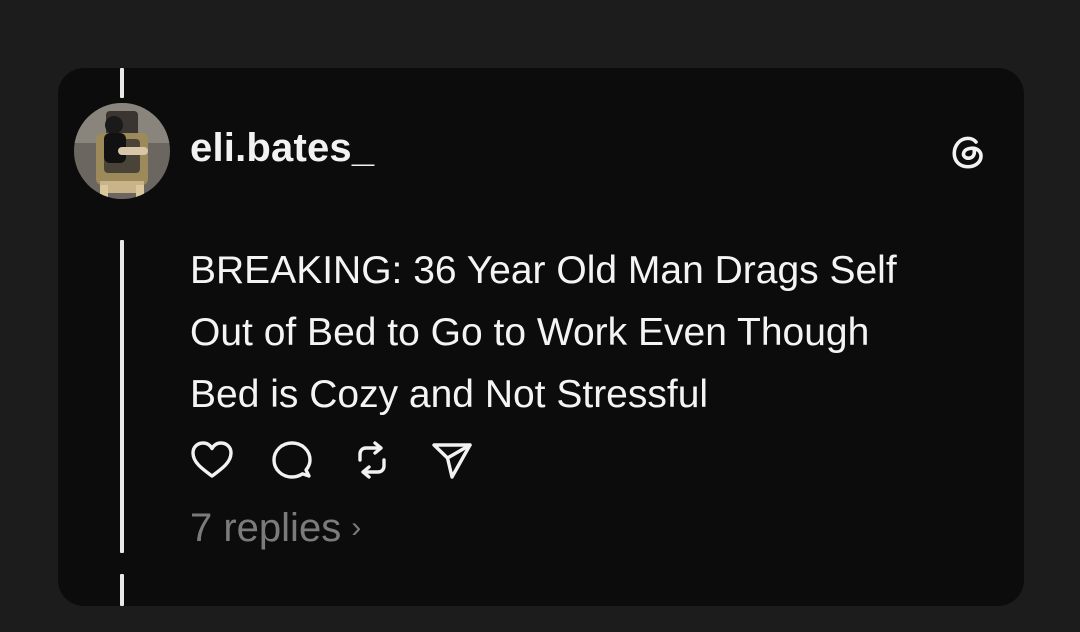  I want to click on replies-link: 7 replies ›, so click(275, 528).